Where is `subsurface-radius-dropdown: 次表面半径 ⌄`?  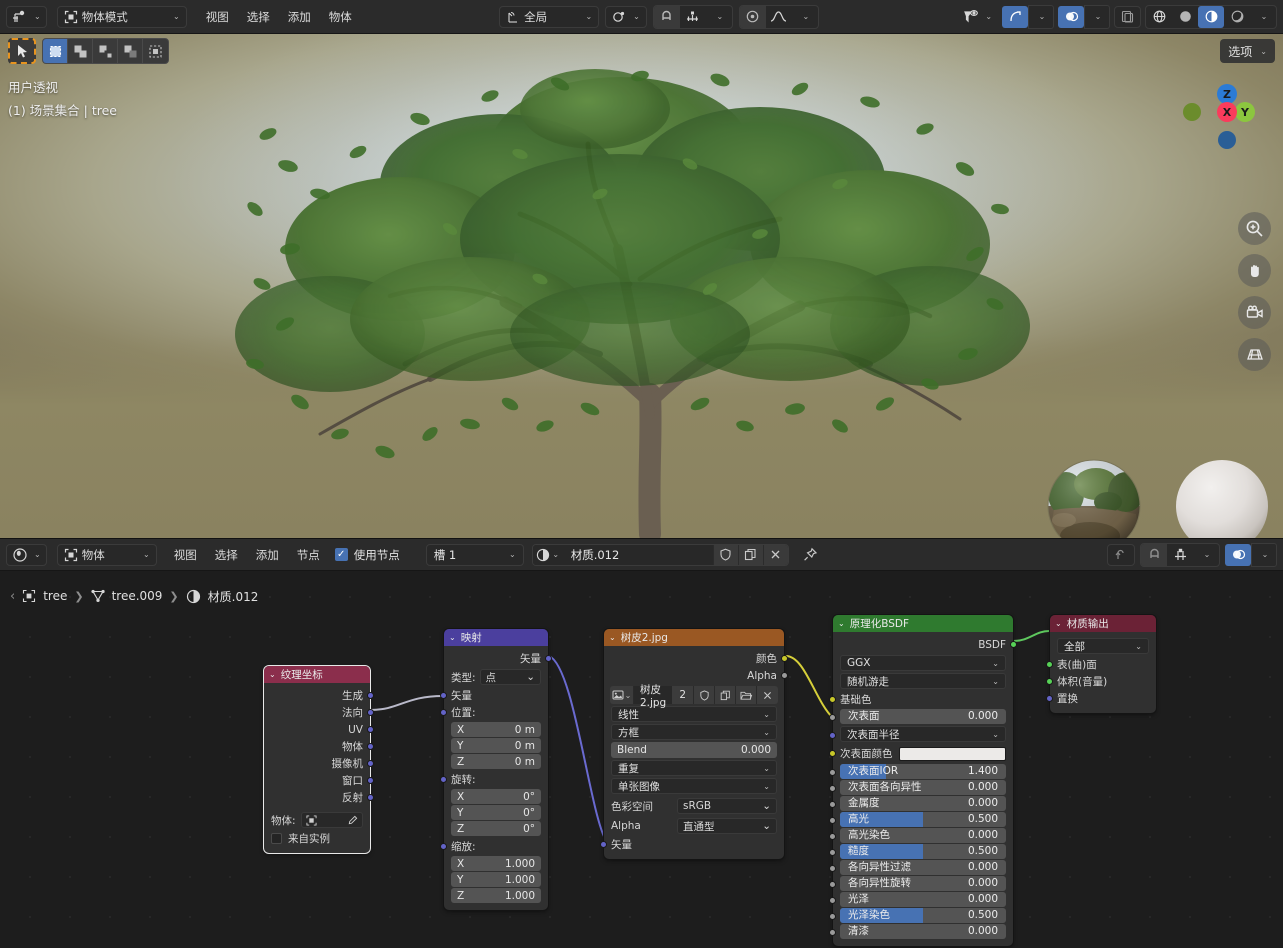
subsurface-radius-dropdown: 次表面半径 ⌄ is located at coordinates (923, 734).